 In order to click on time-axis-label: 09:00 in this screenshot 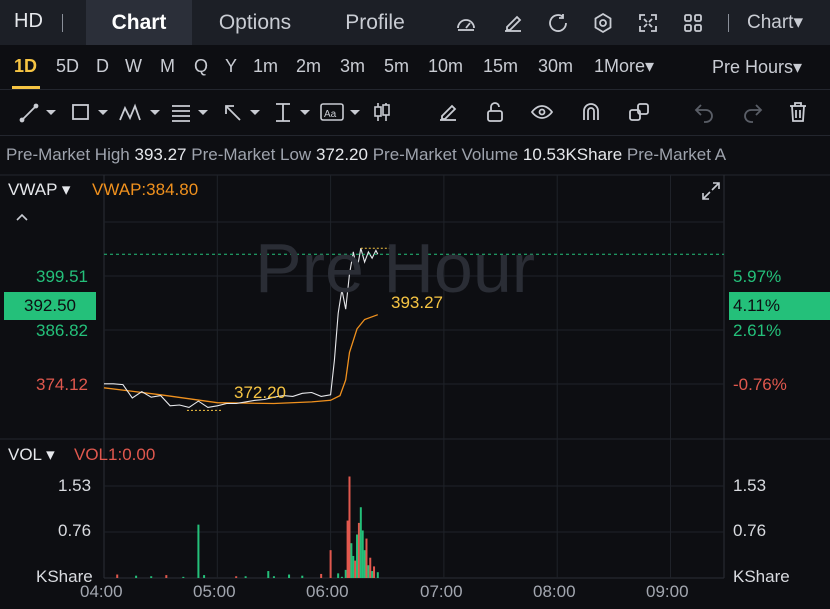, I will do `click(667, 591)`.